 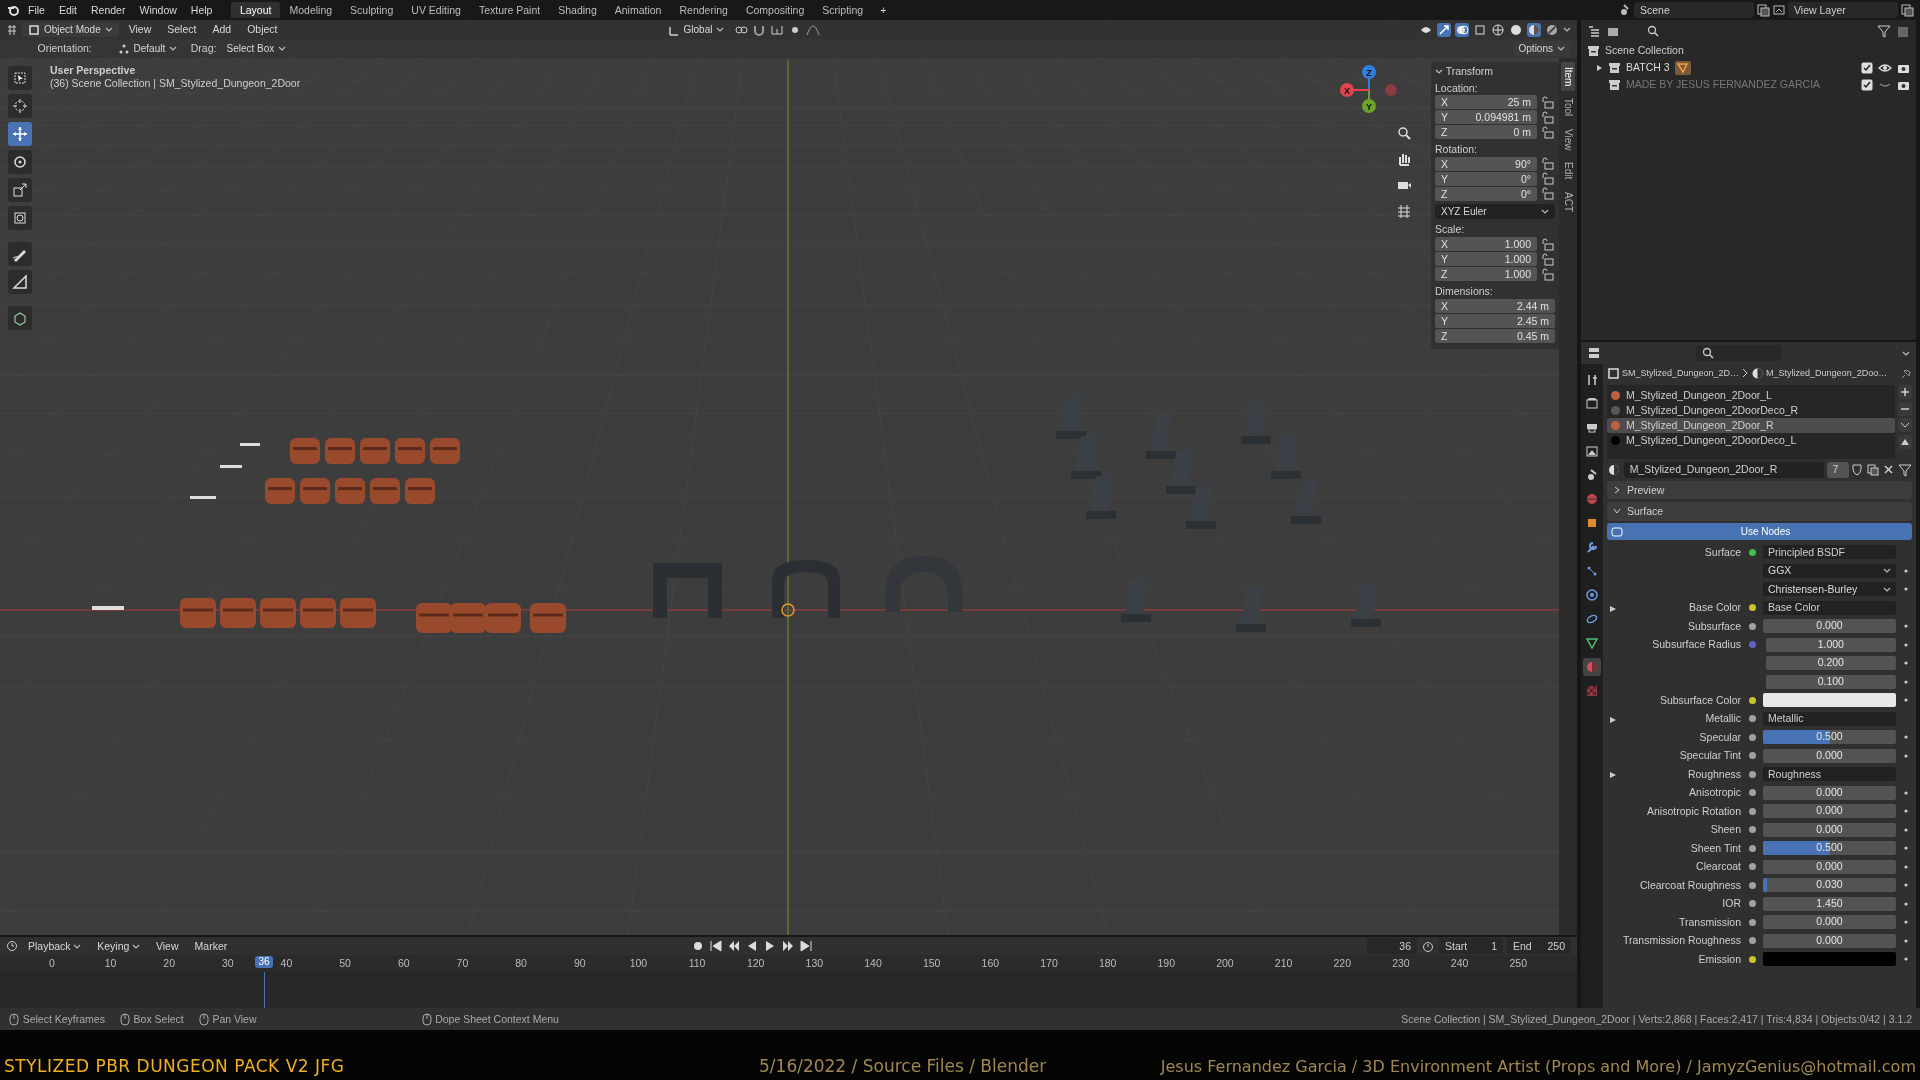 What do you see at coordinates (1486, 117) in the screenshot?
I see `number-field: Y 0.094981 m` at bounding box center [1486, 117].